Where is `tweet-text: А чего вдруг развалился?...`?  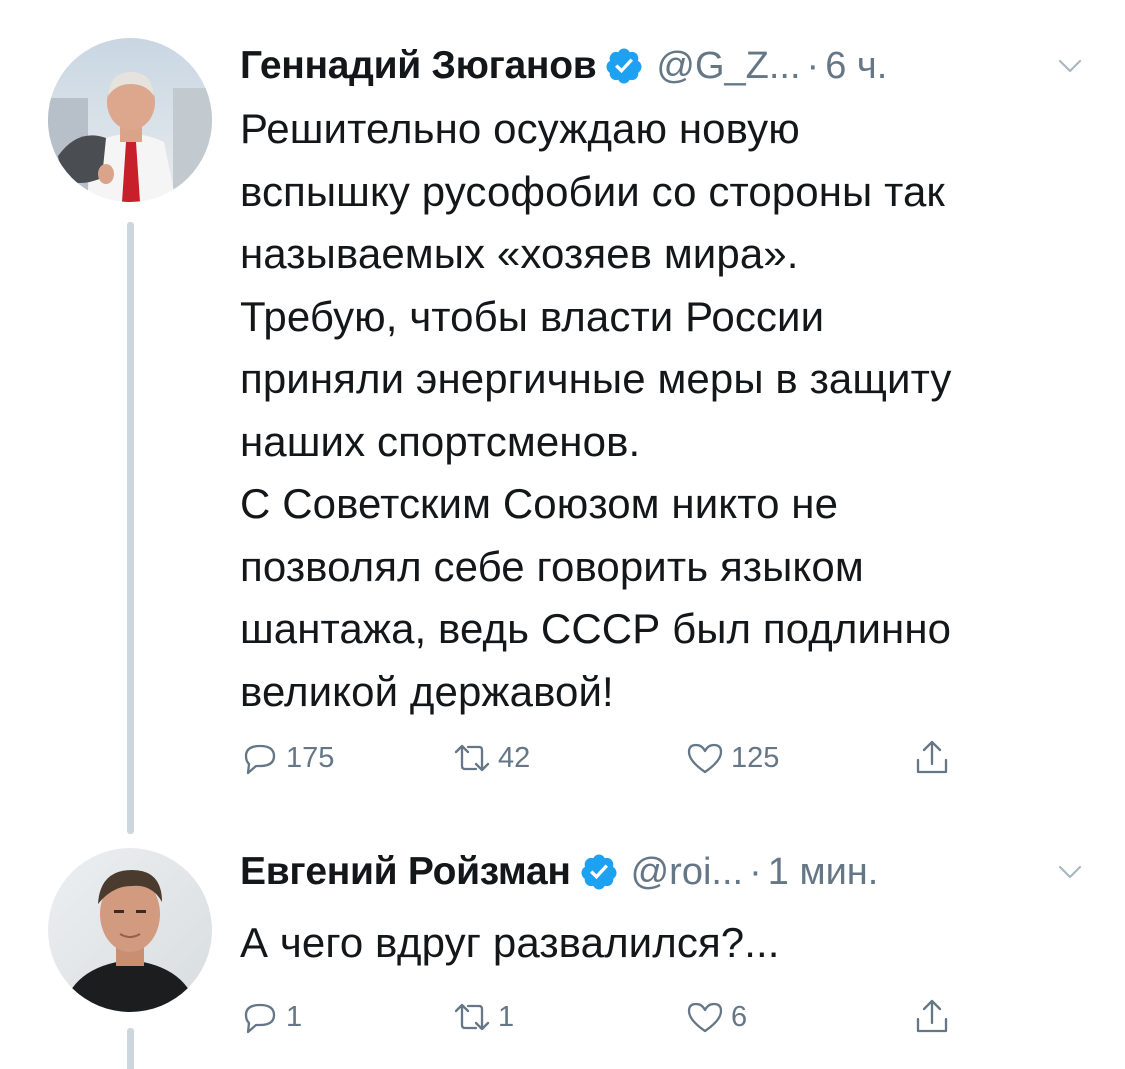 tweet-text: А чего вдруг развалился?... is located at coordinates (510, 942).